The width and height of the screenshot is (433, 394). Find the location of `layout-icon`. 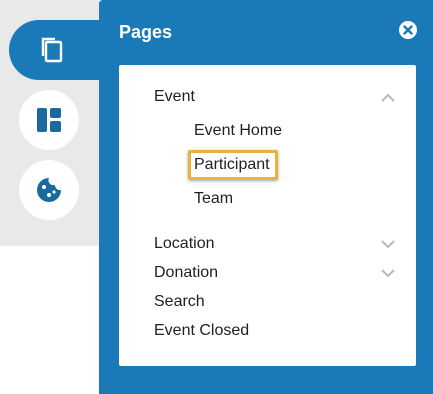

layout-icon is located at coordinates (49, 120).